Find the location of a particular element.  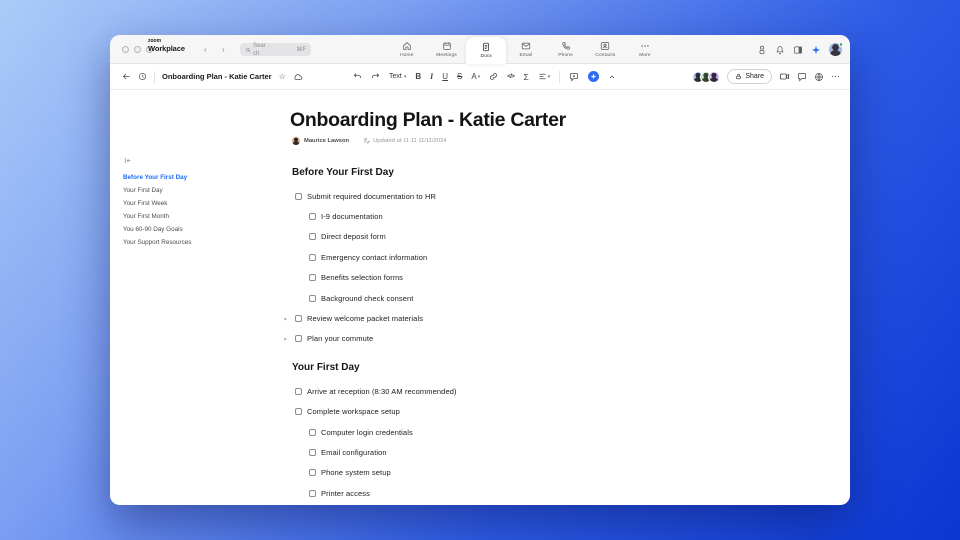

checklist-label: Background check consent is located at coordinates (367, 298).